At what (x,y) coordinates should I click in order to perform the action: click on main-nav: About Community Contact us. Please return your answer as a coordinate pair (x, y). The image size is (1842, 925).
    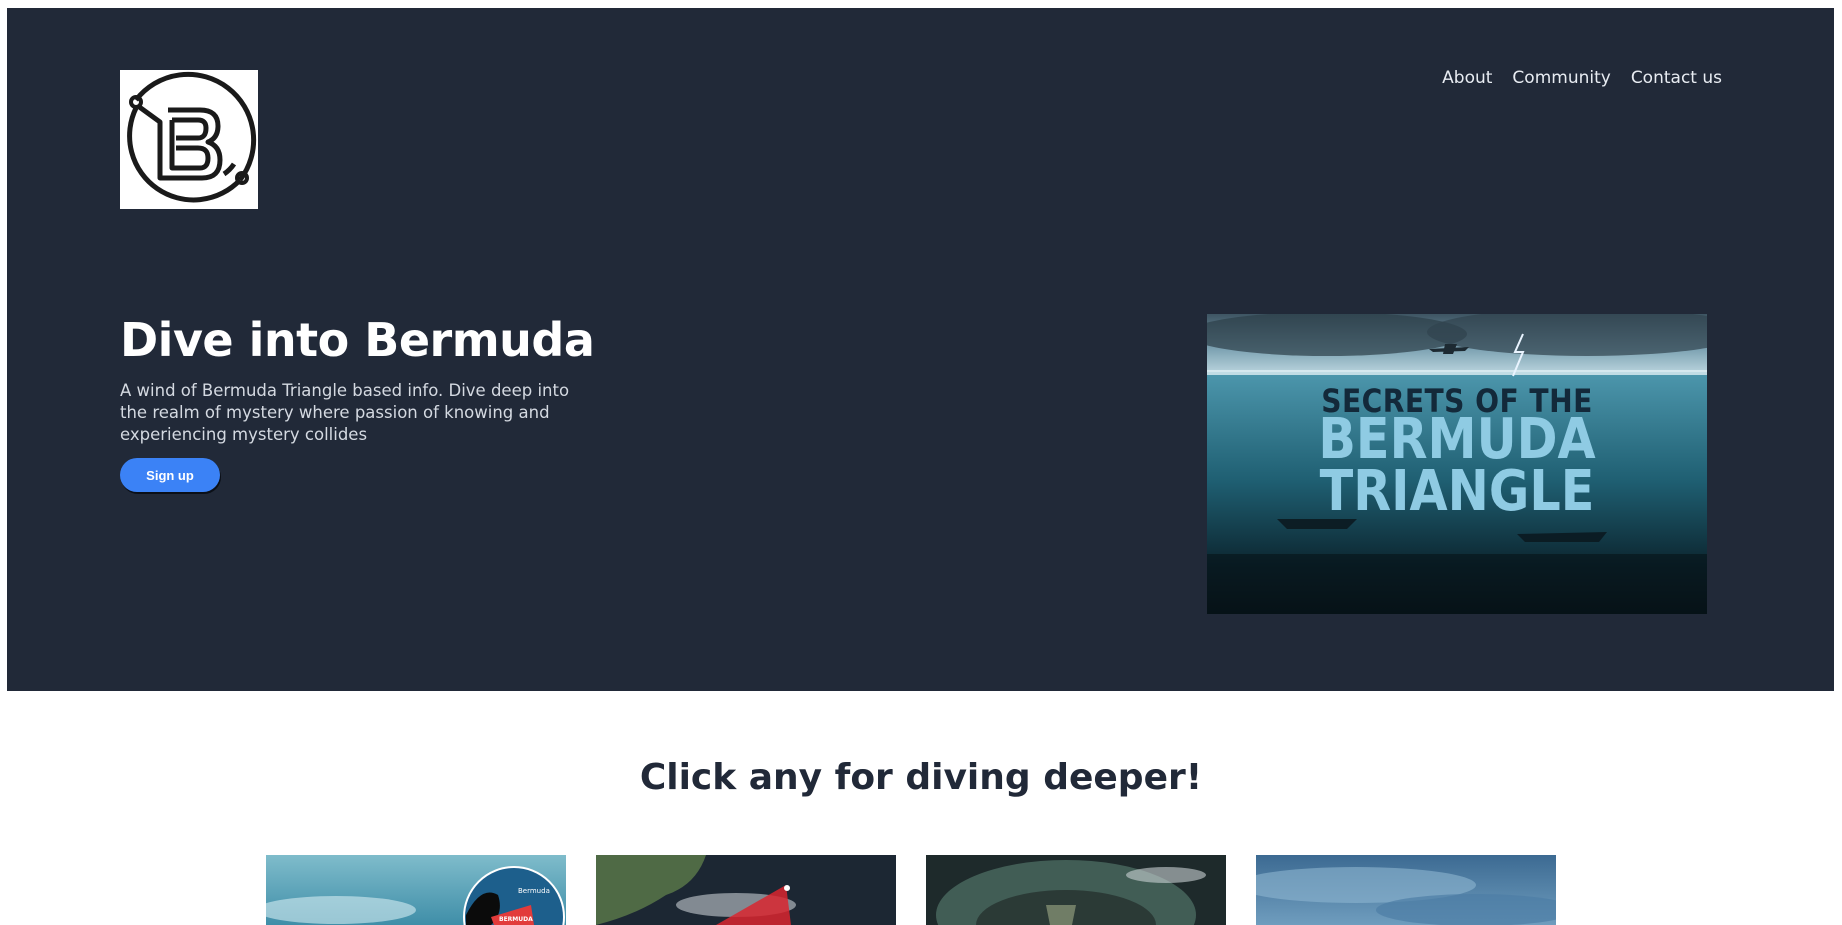
    Looking at the image, I should click on (1582, 78).